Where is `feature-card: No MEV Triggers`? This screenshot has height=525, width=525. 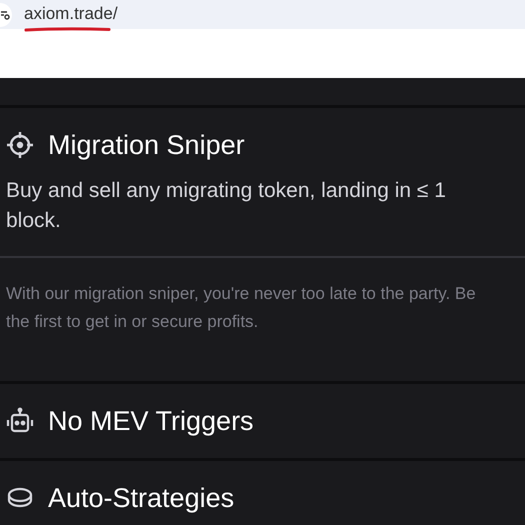
feature-card: No MEV Triggers is located at coordinates (262, 421).